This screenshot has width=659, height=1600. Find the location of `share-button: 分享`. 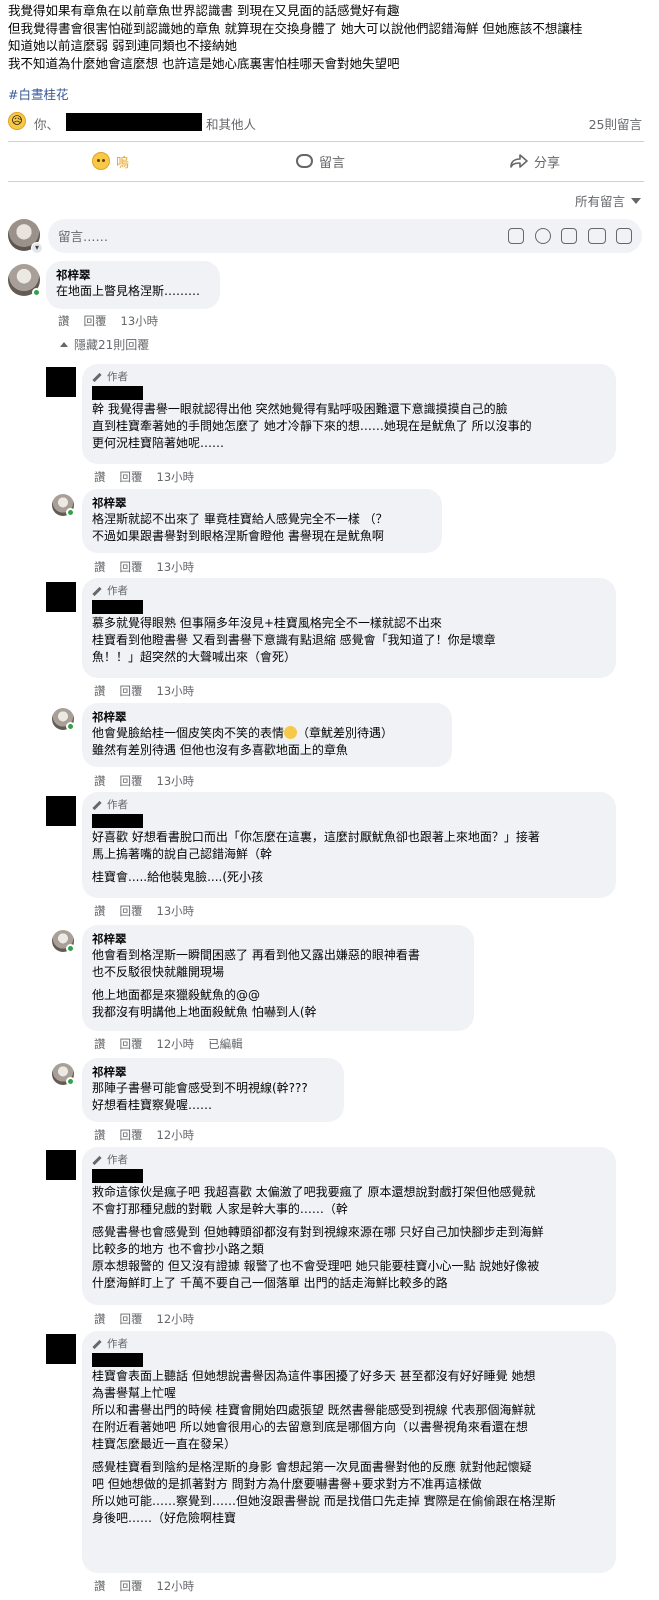

share-button: 分享 is located at coordinates (535, 161).